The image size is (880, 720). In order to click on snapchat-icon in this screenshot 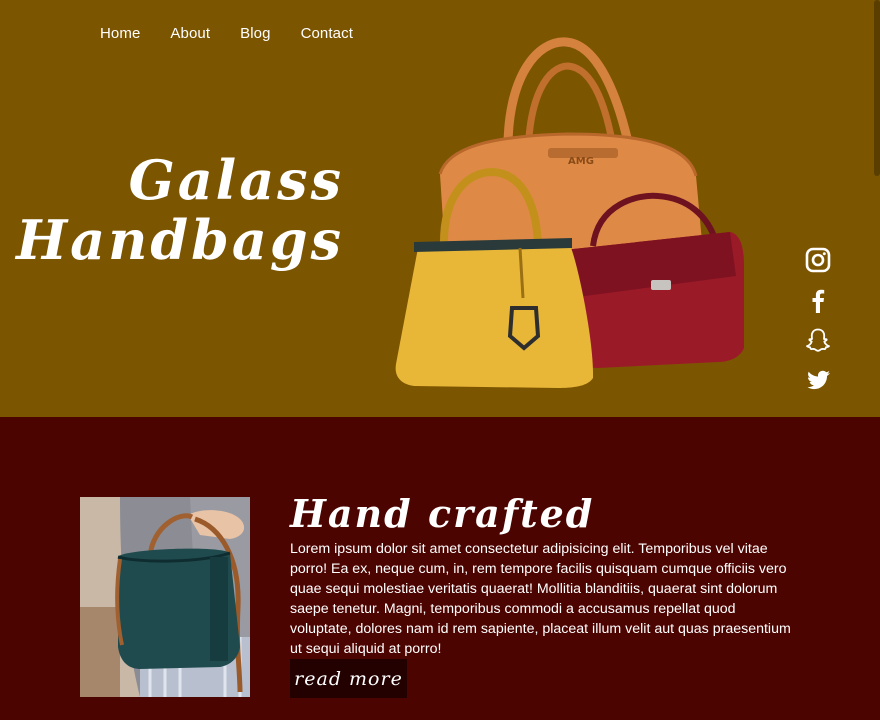, I will do `click(818, 340)`.